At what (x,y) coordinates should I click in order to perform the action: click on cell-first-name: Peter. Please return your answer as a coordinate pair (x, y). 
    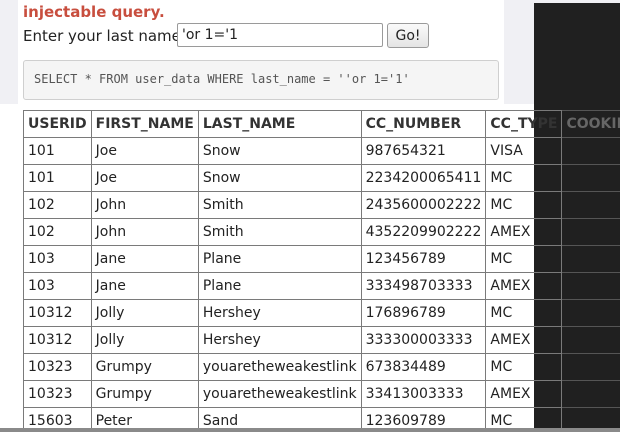
    Looking at the image, I should click on (144, 417).